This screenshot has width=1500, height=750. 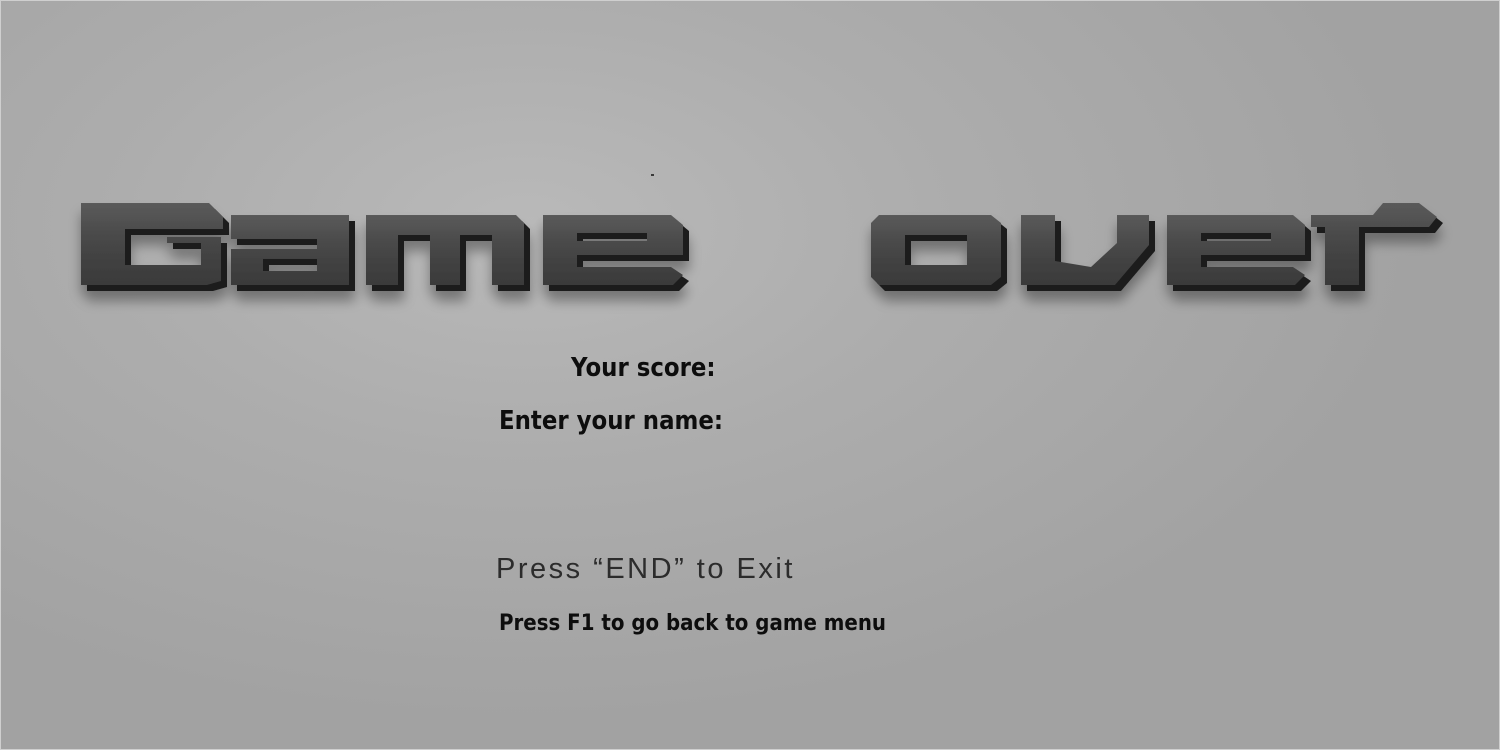 I want to click on menu-hint: Press F1 to go back to game menu, so click(x=693, y=623).